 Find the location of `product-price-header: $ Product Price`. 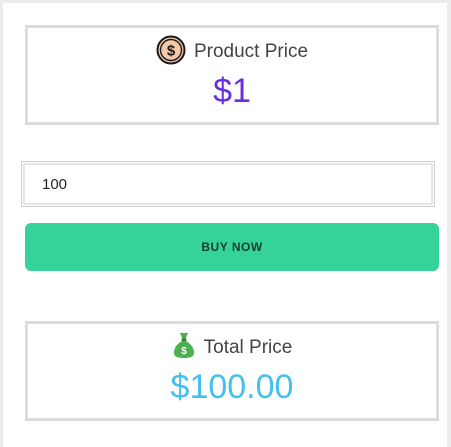

product-price-header: $ Product Price is located at coordinates (232, 52).